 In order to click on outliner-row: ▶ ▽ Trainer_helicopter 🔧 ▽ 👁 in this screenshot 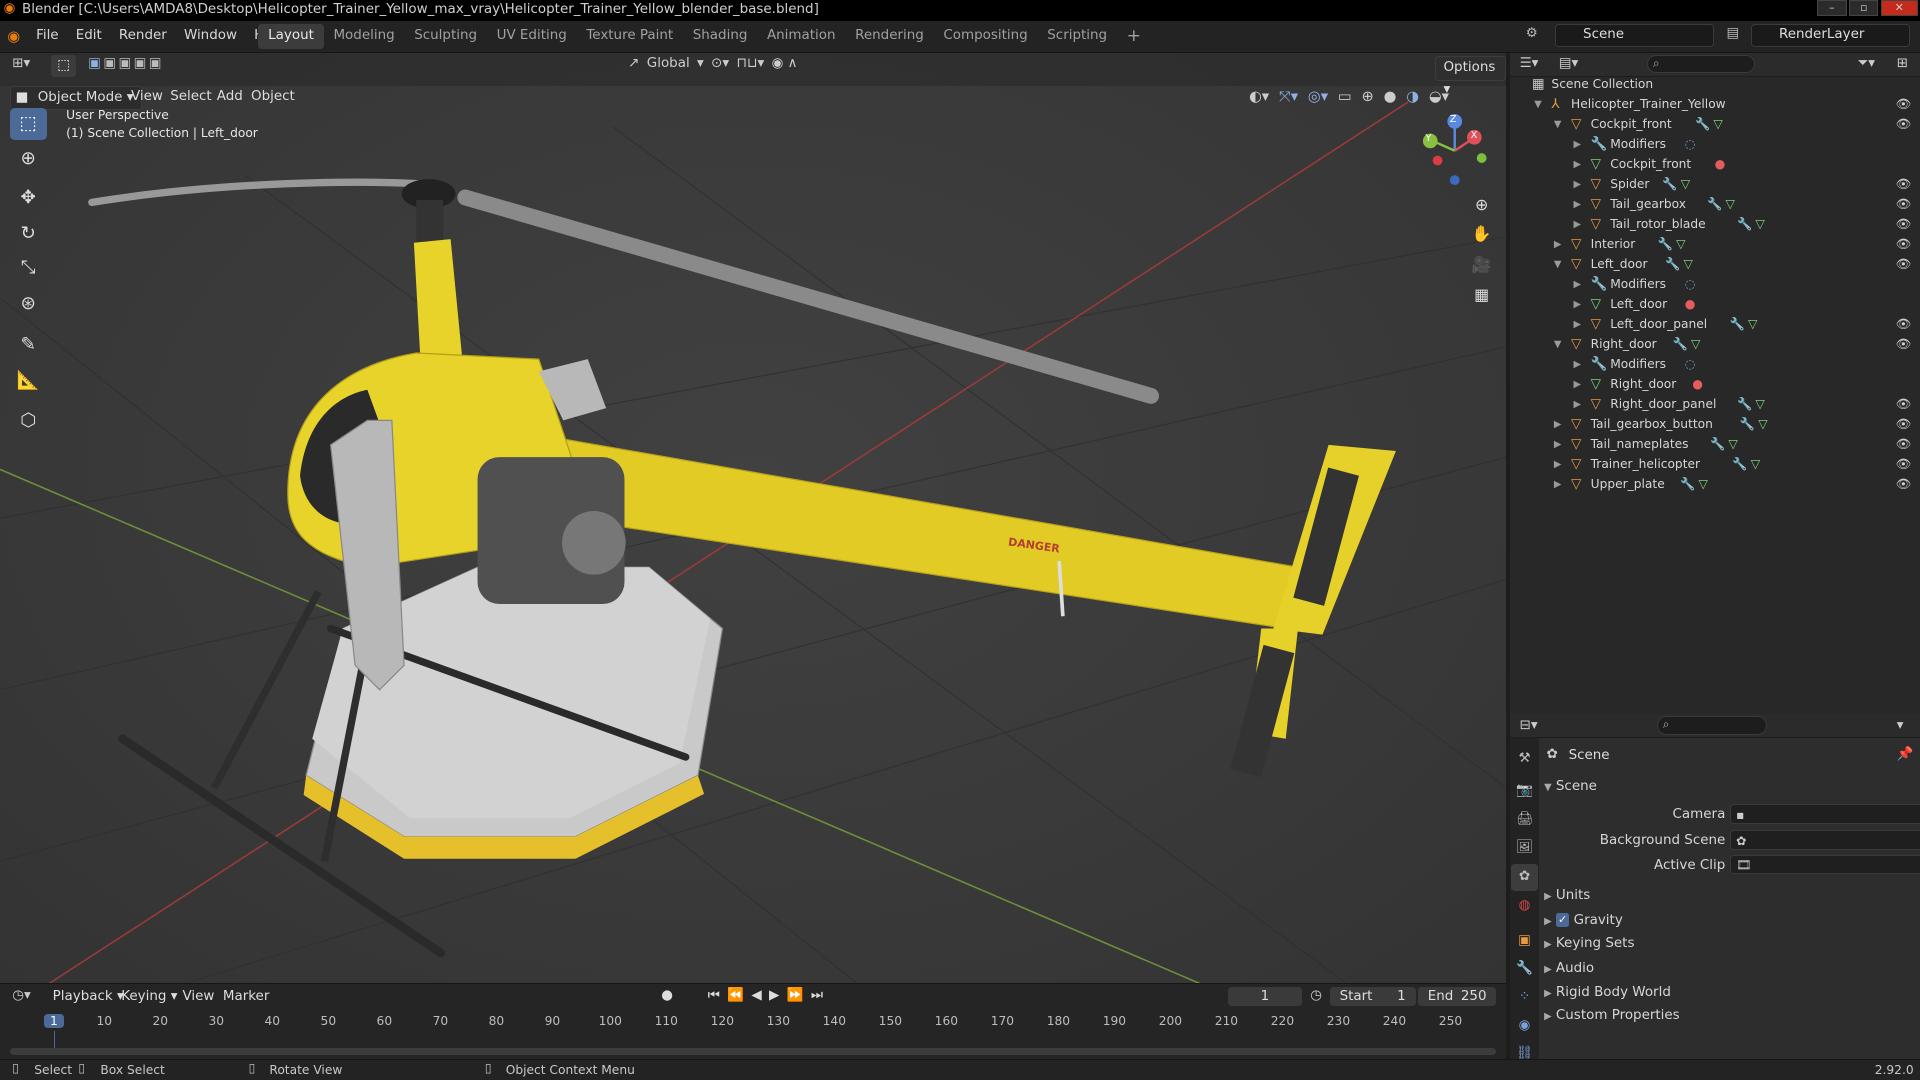, I will do `click(1715, 465)`.